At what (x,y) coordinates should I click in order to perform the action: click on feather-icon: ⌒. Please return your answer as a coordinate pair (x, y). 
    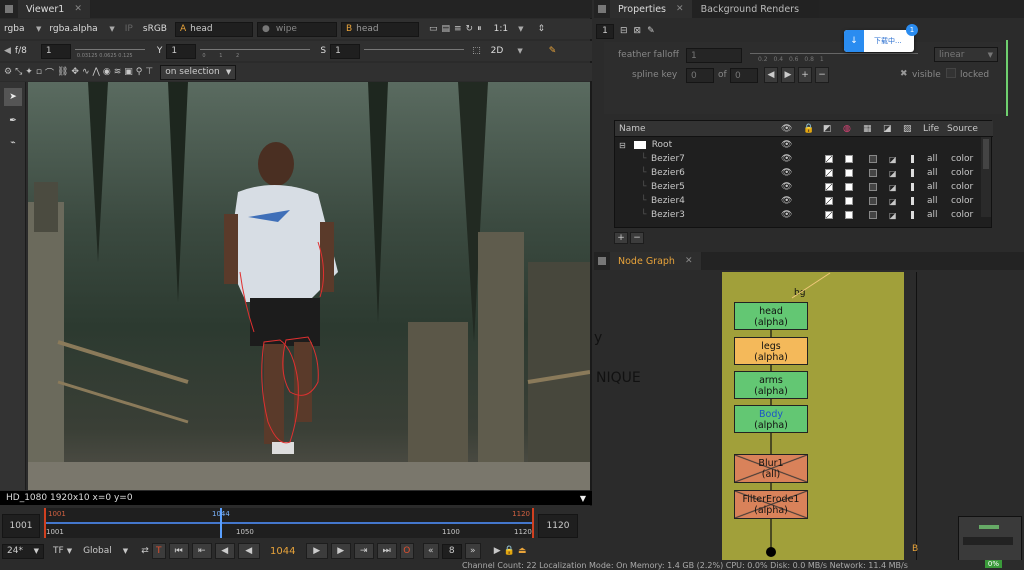
    Looking at the image, I should click on (49, 72).